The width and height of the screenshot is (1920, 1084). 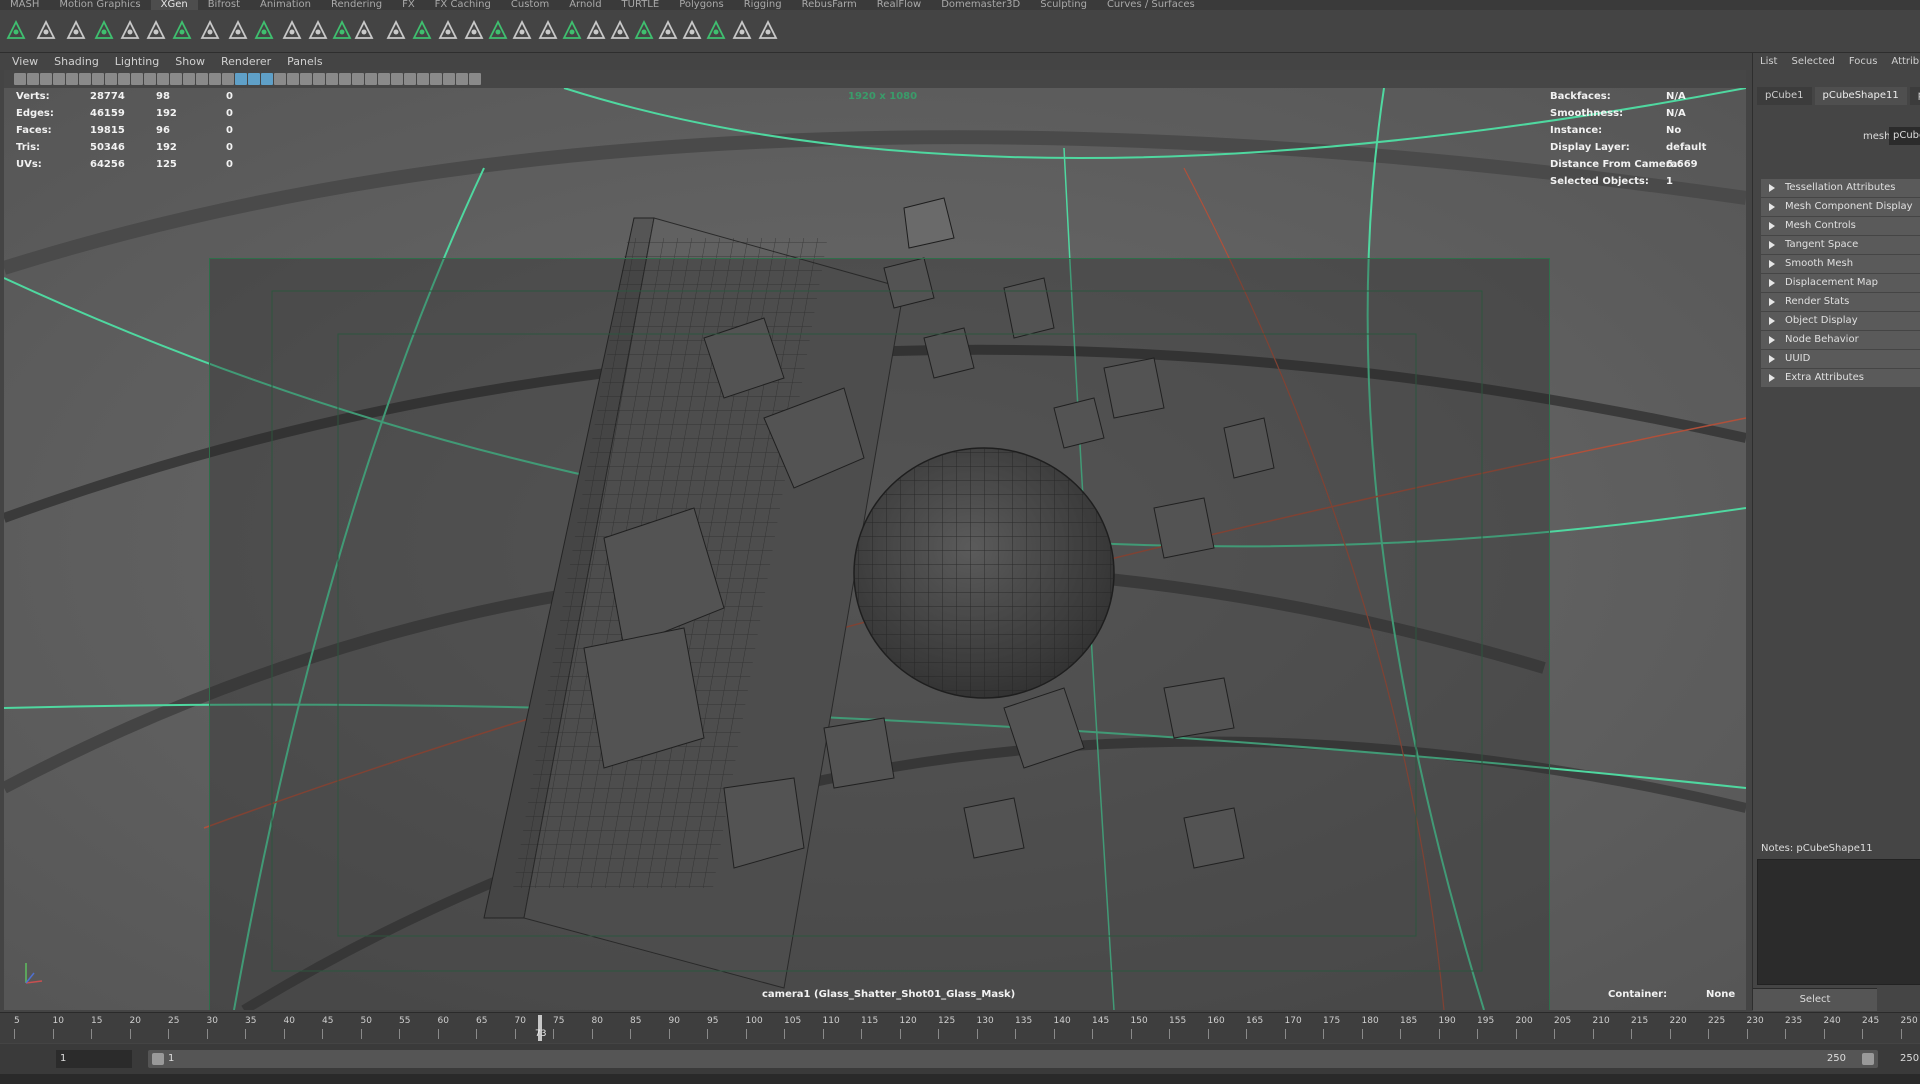 What do you see at coordinates (1840, 207) in the screenshot?
I see `section-mesh-component-display: Mesh Component Display` at bounding box center [1840, 207].